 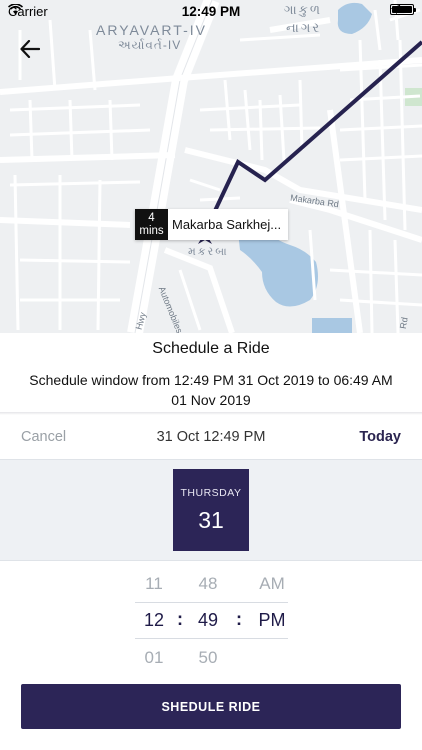 I want to click on eta-unit: mins, so click(x=151, y=230).